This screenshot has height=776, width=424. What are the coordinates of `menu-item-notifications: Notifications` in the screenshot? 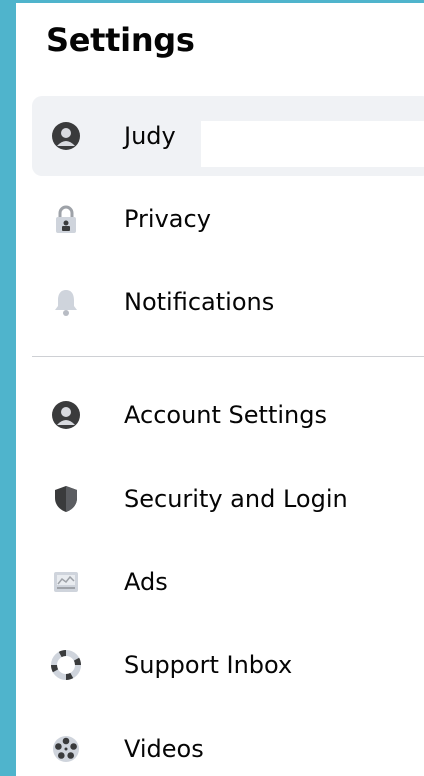 It's located at (228, 302).